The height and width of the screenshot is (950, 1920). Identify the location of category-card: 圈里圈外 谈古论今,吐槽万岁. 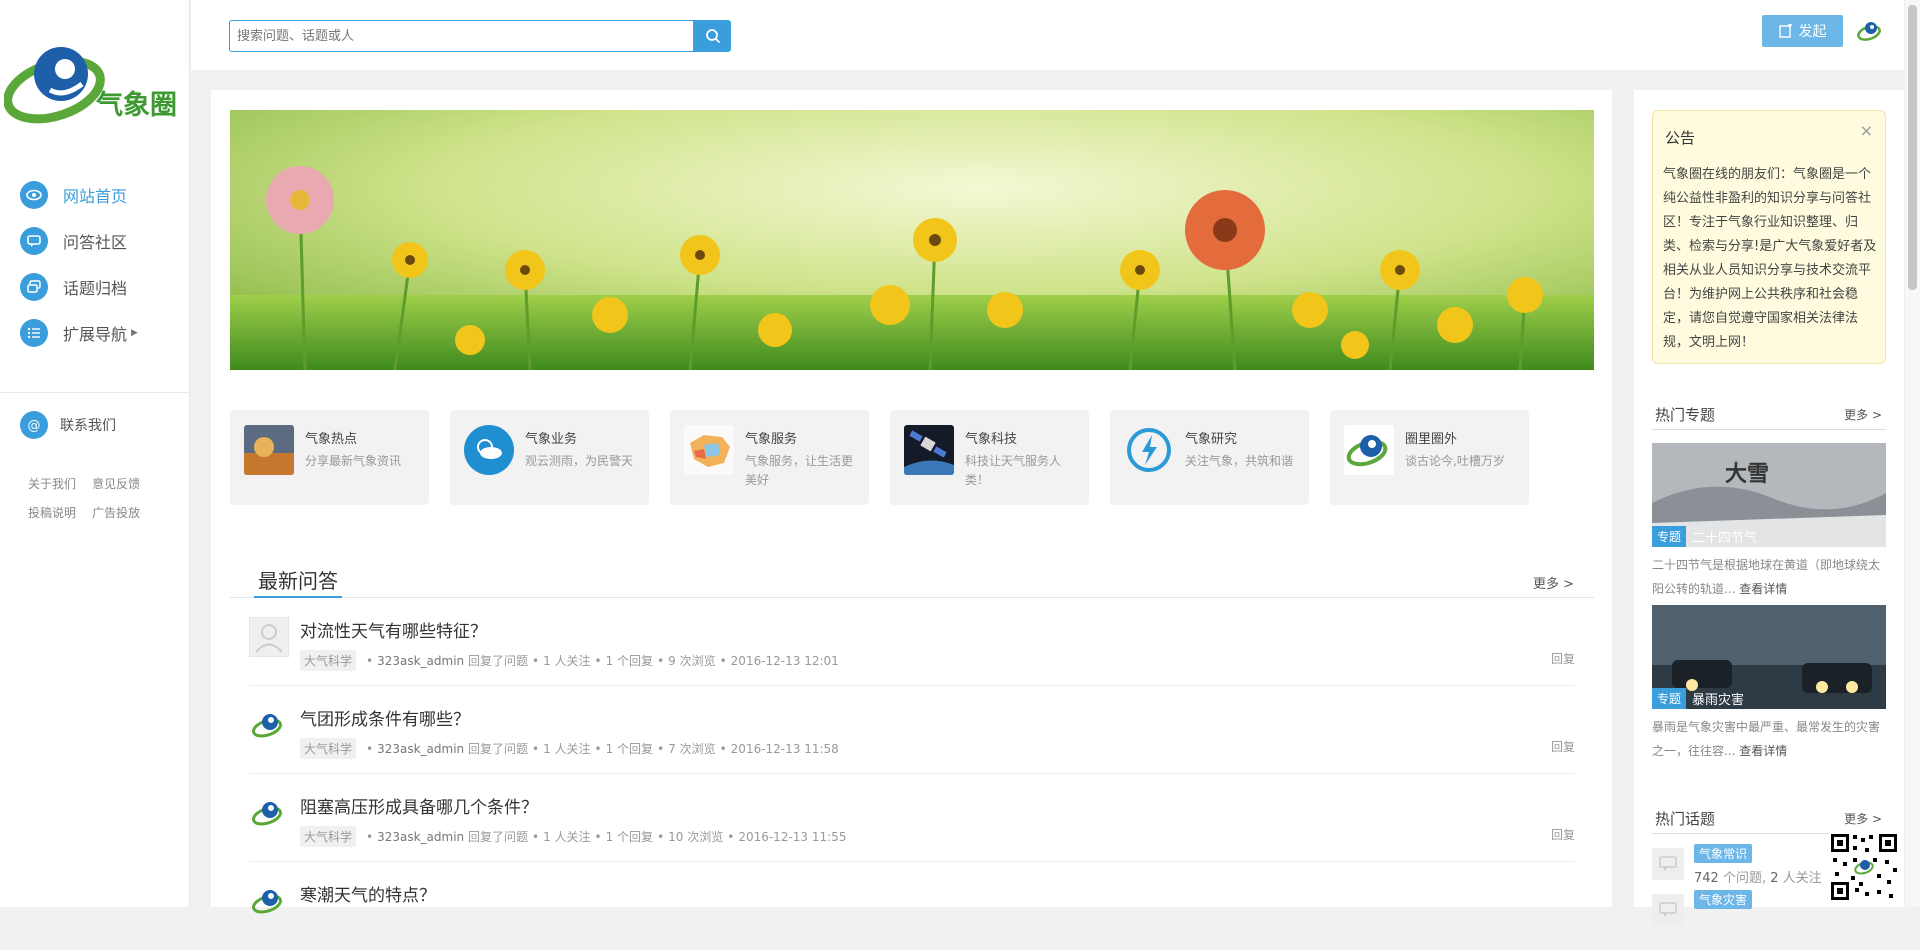
(1429, 457).